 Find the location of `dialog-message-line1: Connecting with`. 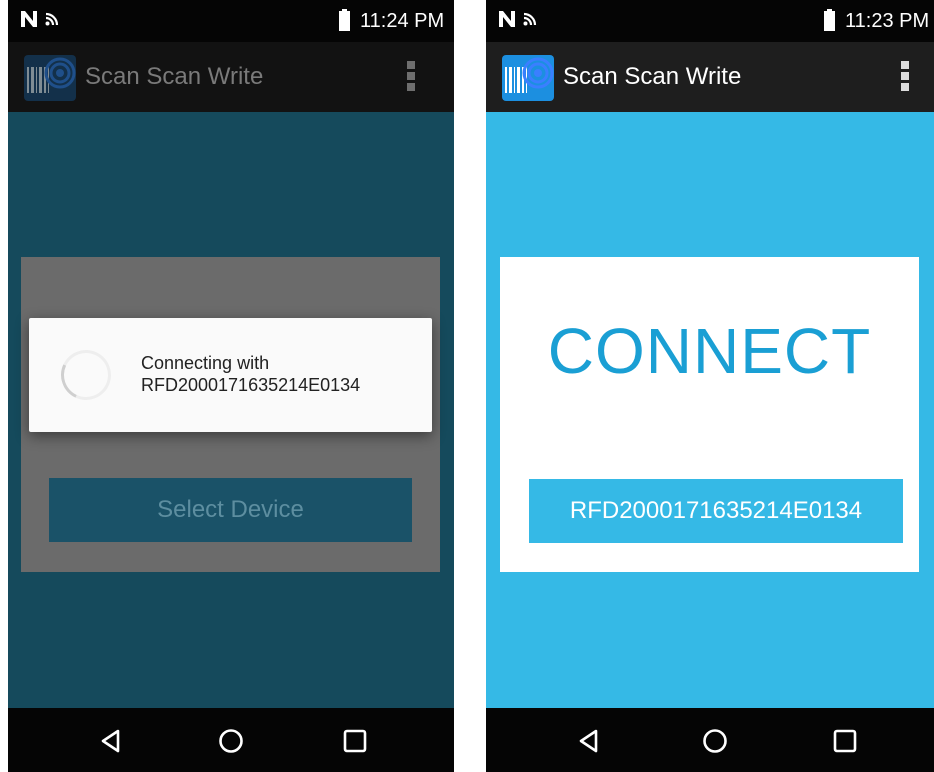

dialog-message-line1: Connecting with is located at coordinates (205, 363).